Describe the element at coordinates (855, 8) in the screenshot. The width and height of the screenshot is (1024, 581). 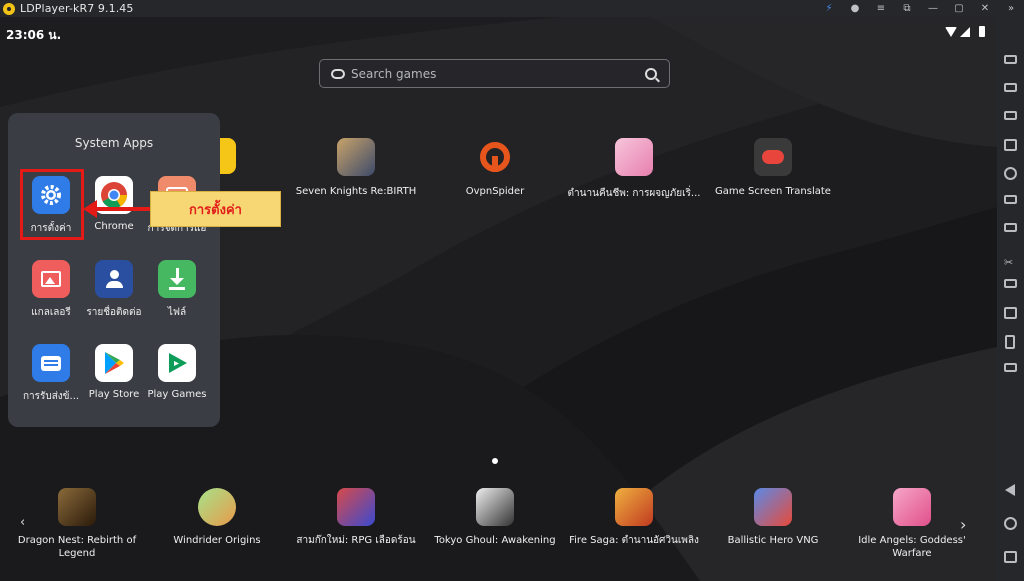
I see `account-icon: ●` at that location.